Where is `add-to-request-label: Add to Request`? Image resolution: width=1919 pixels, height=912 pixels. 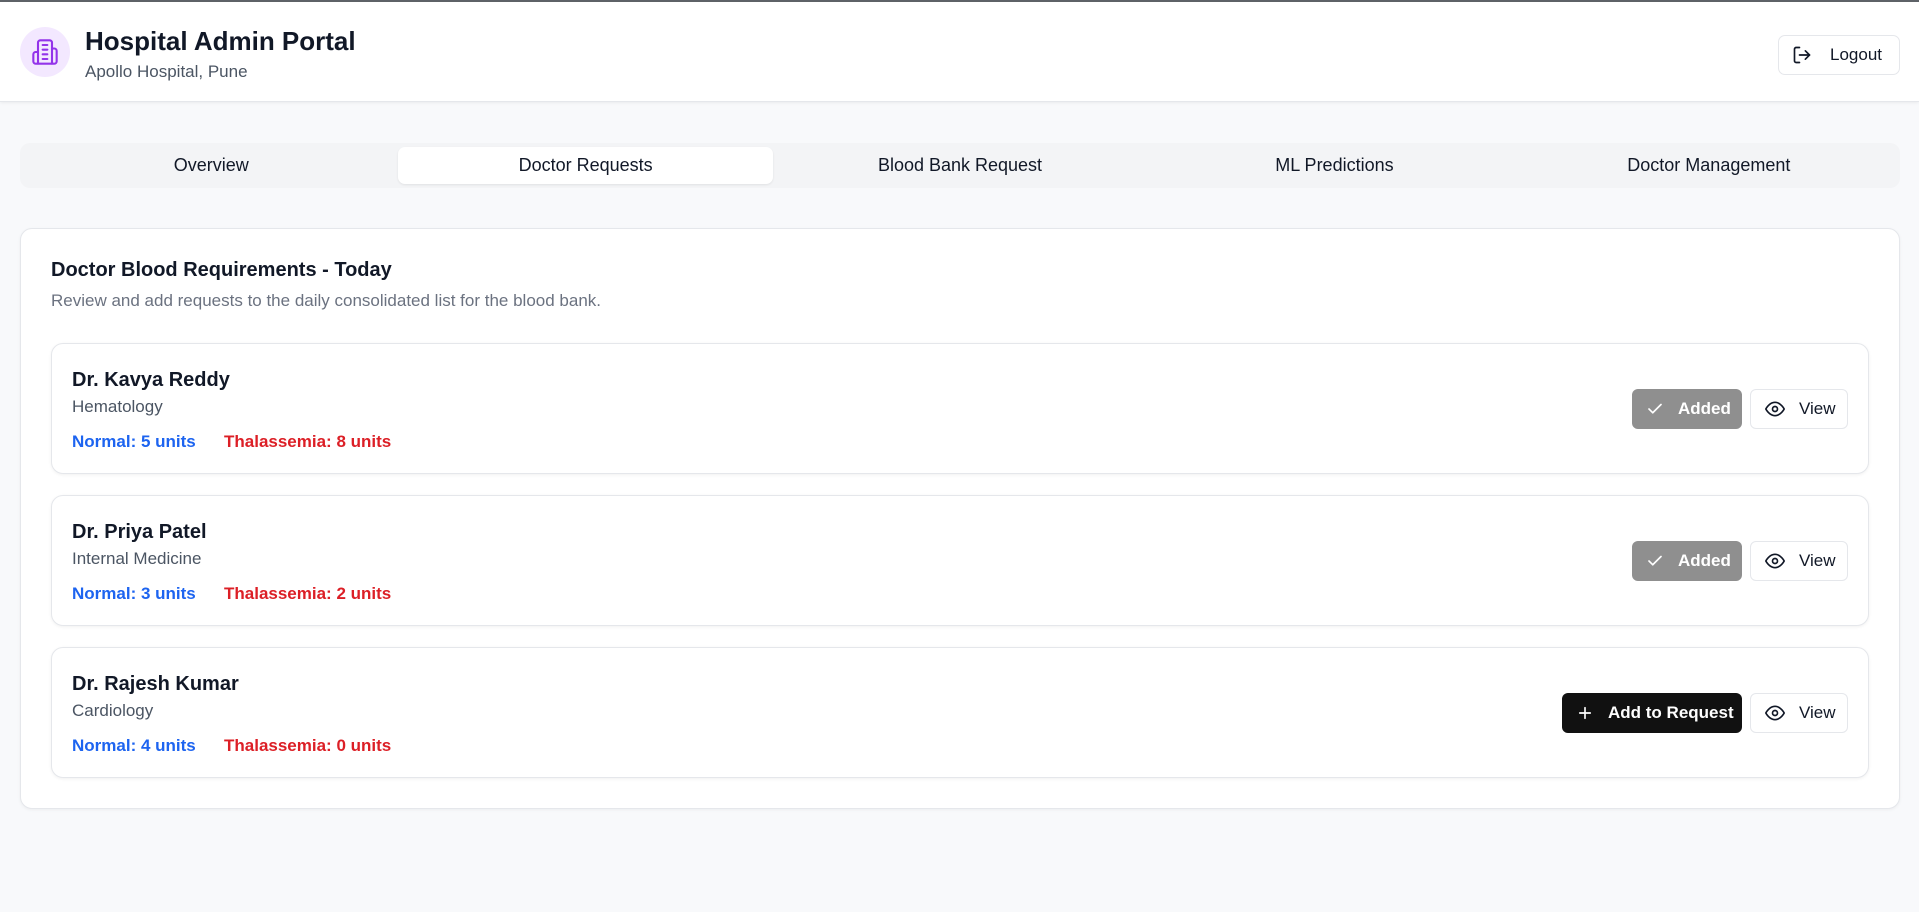 add-to-request-label: Add to Request is located at coordinates (1671, 712).